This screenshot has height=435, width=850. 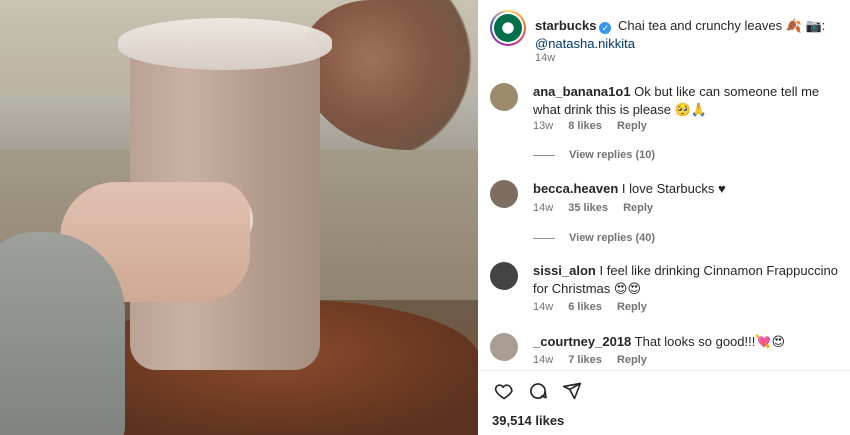 I want to click on comment-likes: 7 likes, so click(x=585, y=360).